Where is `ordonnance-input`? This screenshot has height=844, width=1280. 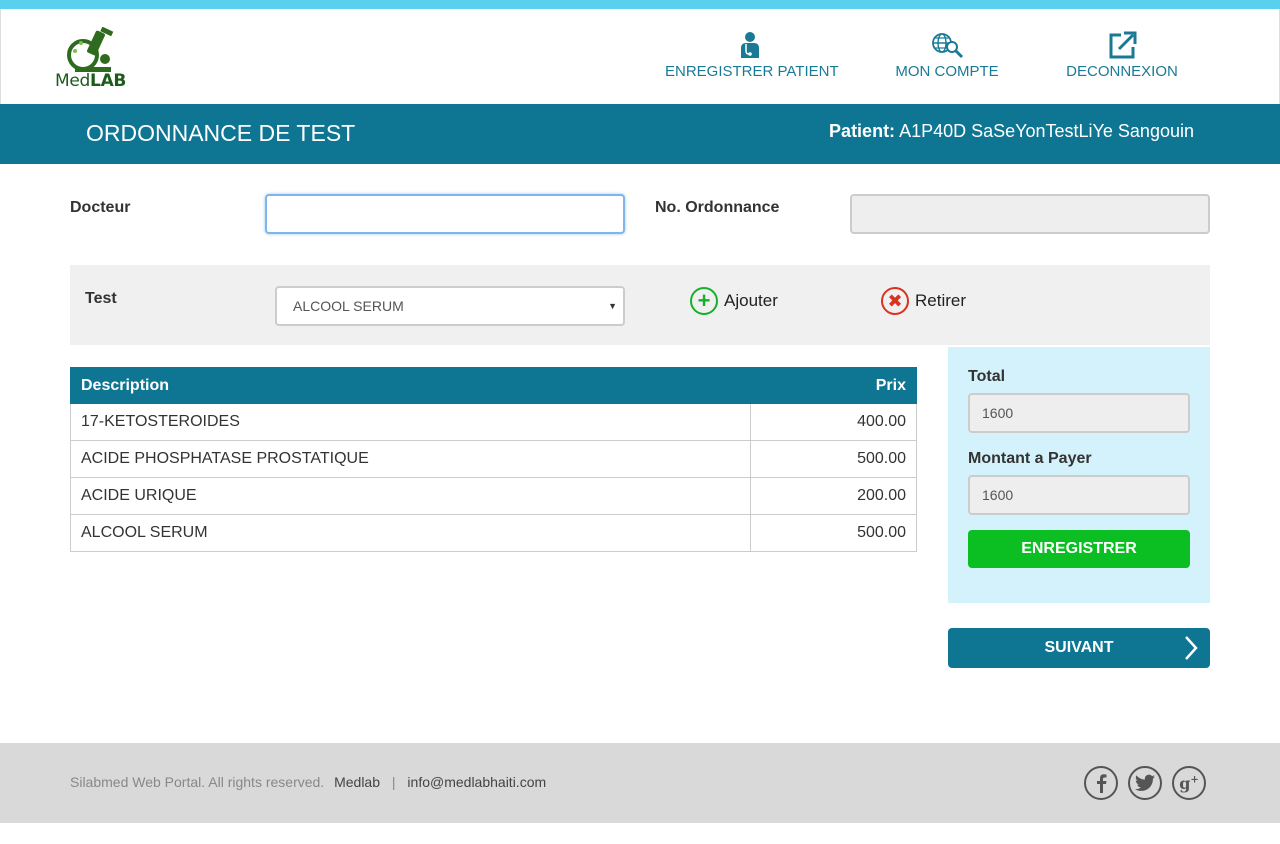 ordonnance-input is located at coordinates (1030, 214).